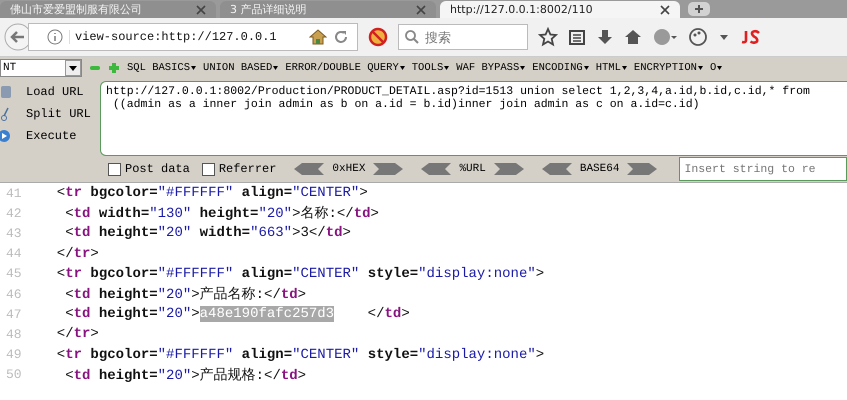  Describe the element at coordinates (605, 37) in the screenshot. I see `download-icon` at that location.